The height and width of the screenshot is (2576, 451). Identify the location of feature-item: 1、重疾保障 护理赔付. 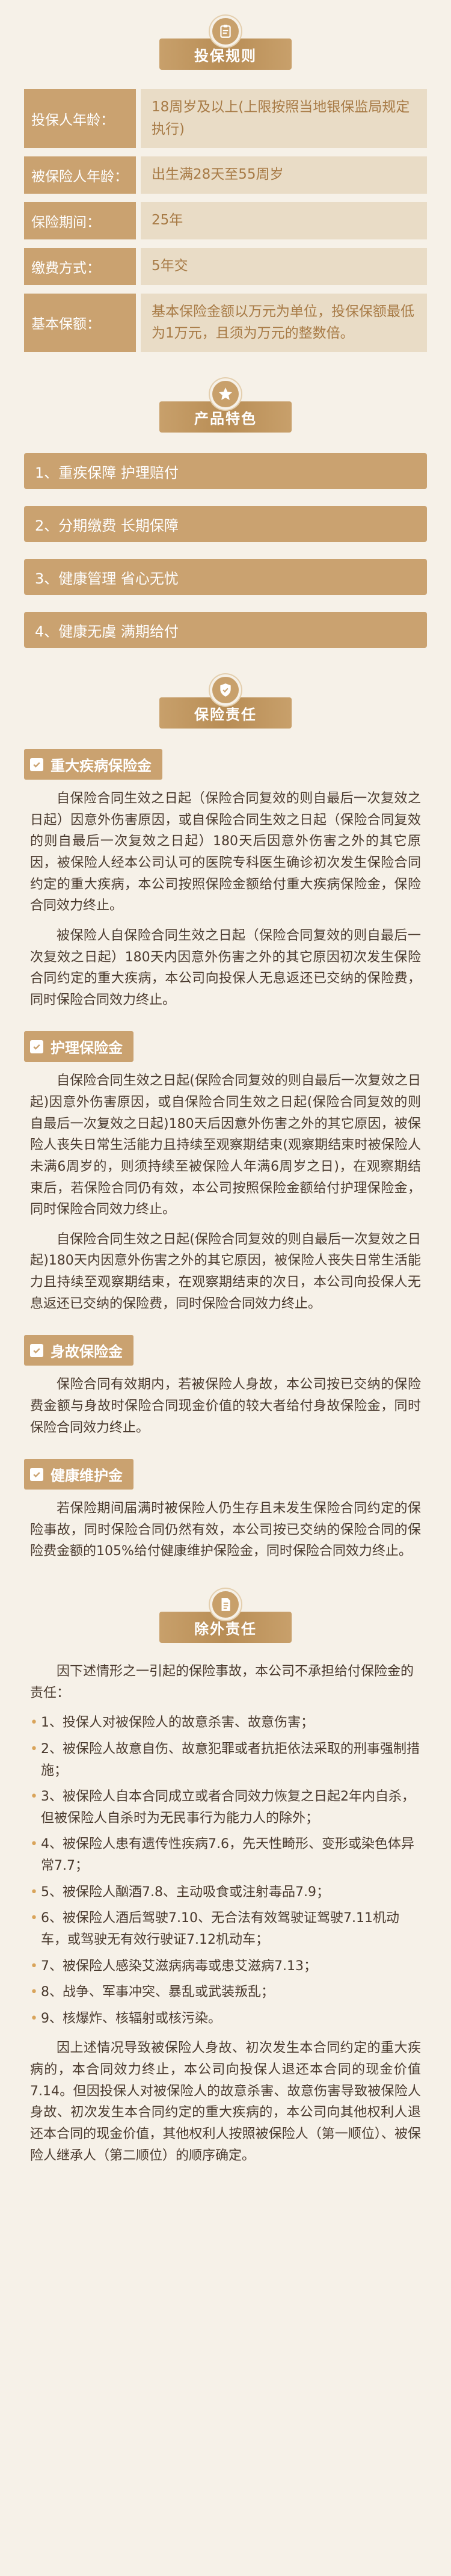
(226, 471).